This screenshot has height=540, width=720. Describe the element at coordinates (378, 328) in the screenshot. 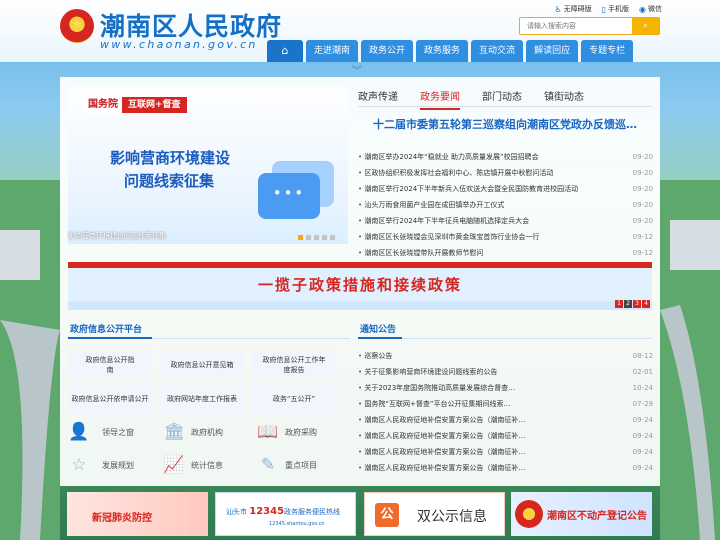

I see `notice-title: 通知公告` at that location.